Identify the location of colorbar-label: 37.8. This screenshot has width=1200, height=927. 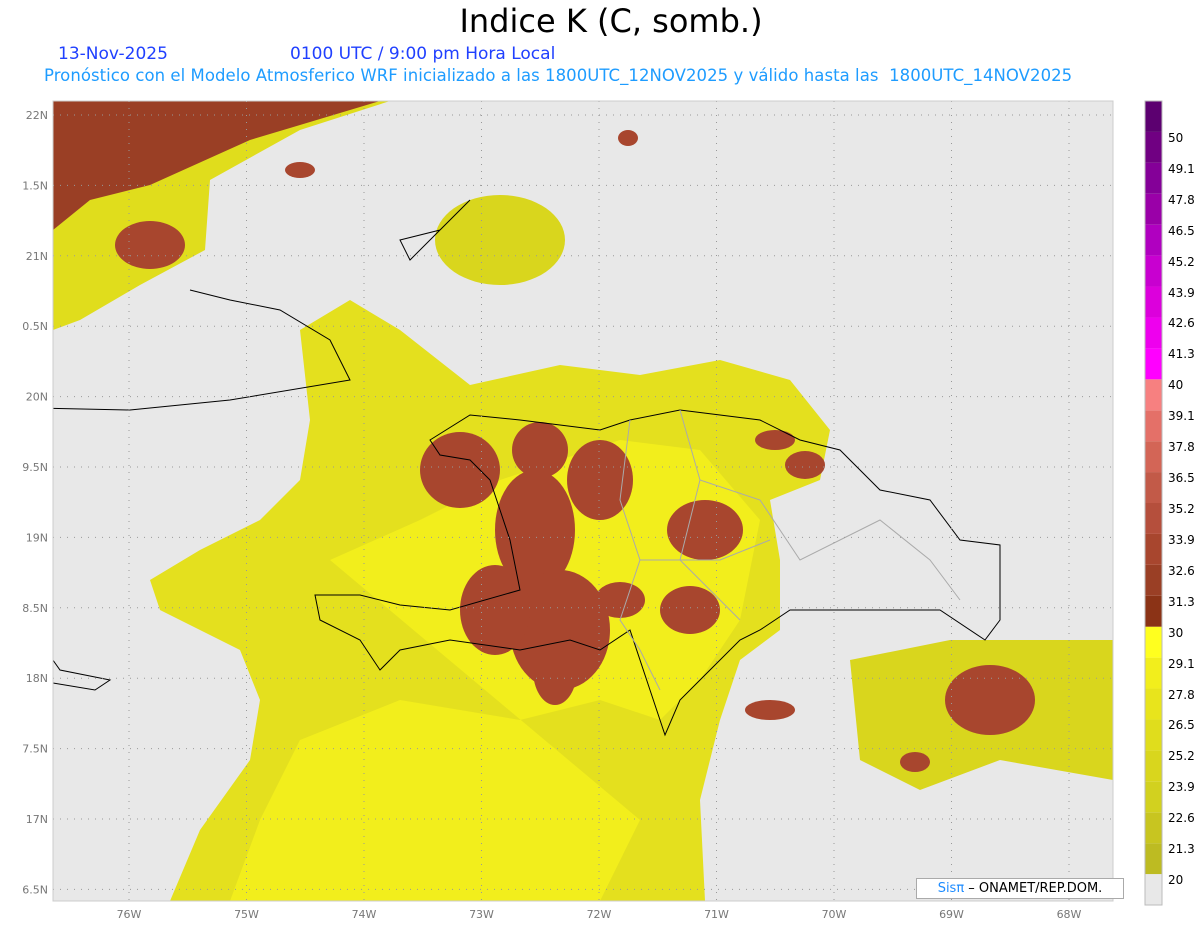
(1181, 447).